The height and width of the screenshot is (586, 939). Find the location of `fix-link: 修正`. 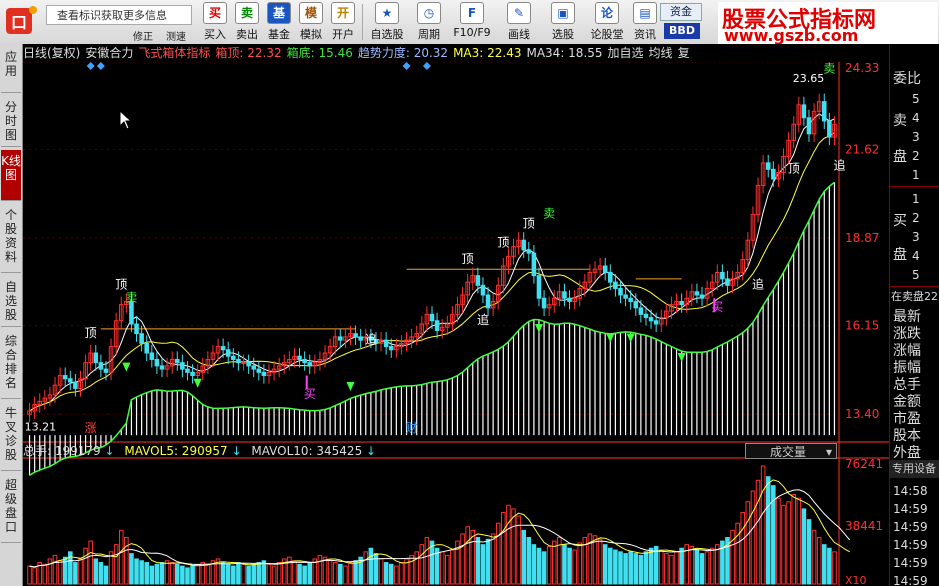

fix-link: 修正 is located at coordinates (143, 35).